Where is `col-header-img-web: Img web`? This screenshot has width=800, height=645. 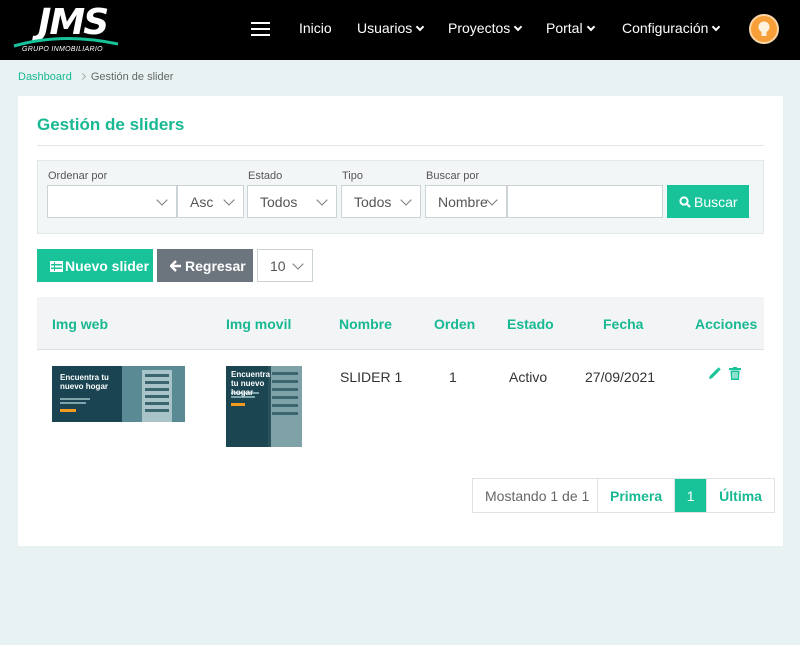 col-header-img-web: Img web is located at coordinates (80, 324).